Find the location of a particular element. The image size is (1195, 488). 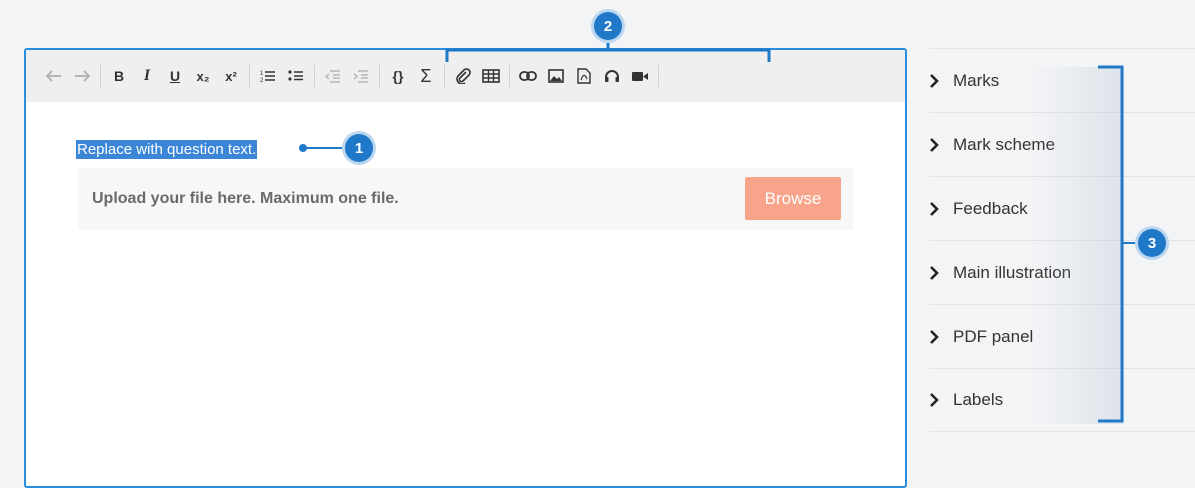

attachment-icon is located at coordinates (463, 76).